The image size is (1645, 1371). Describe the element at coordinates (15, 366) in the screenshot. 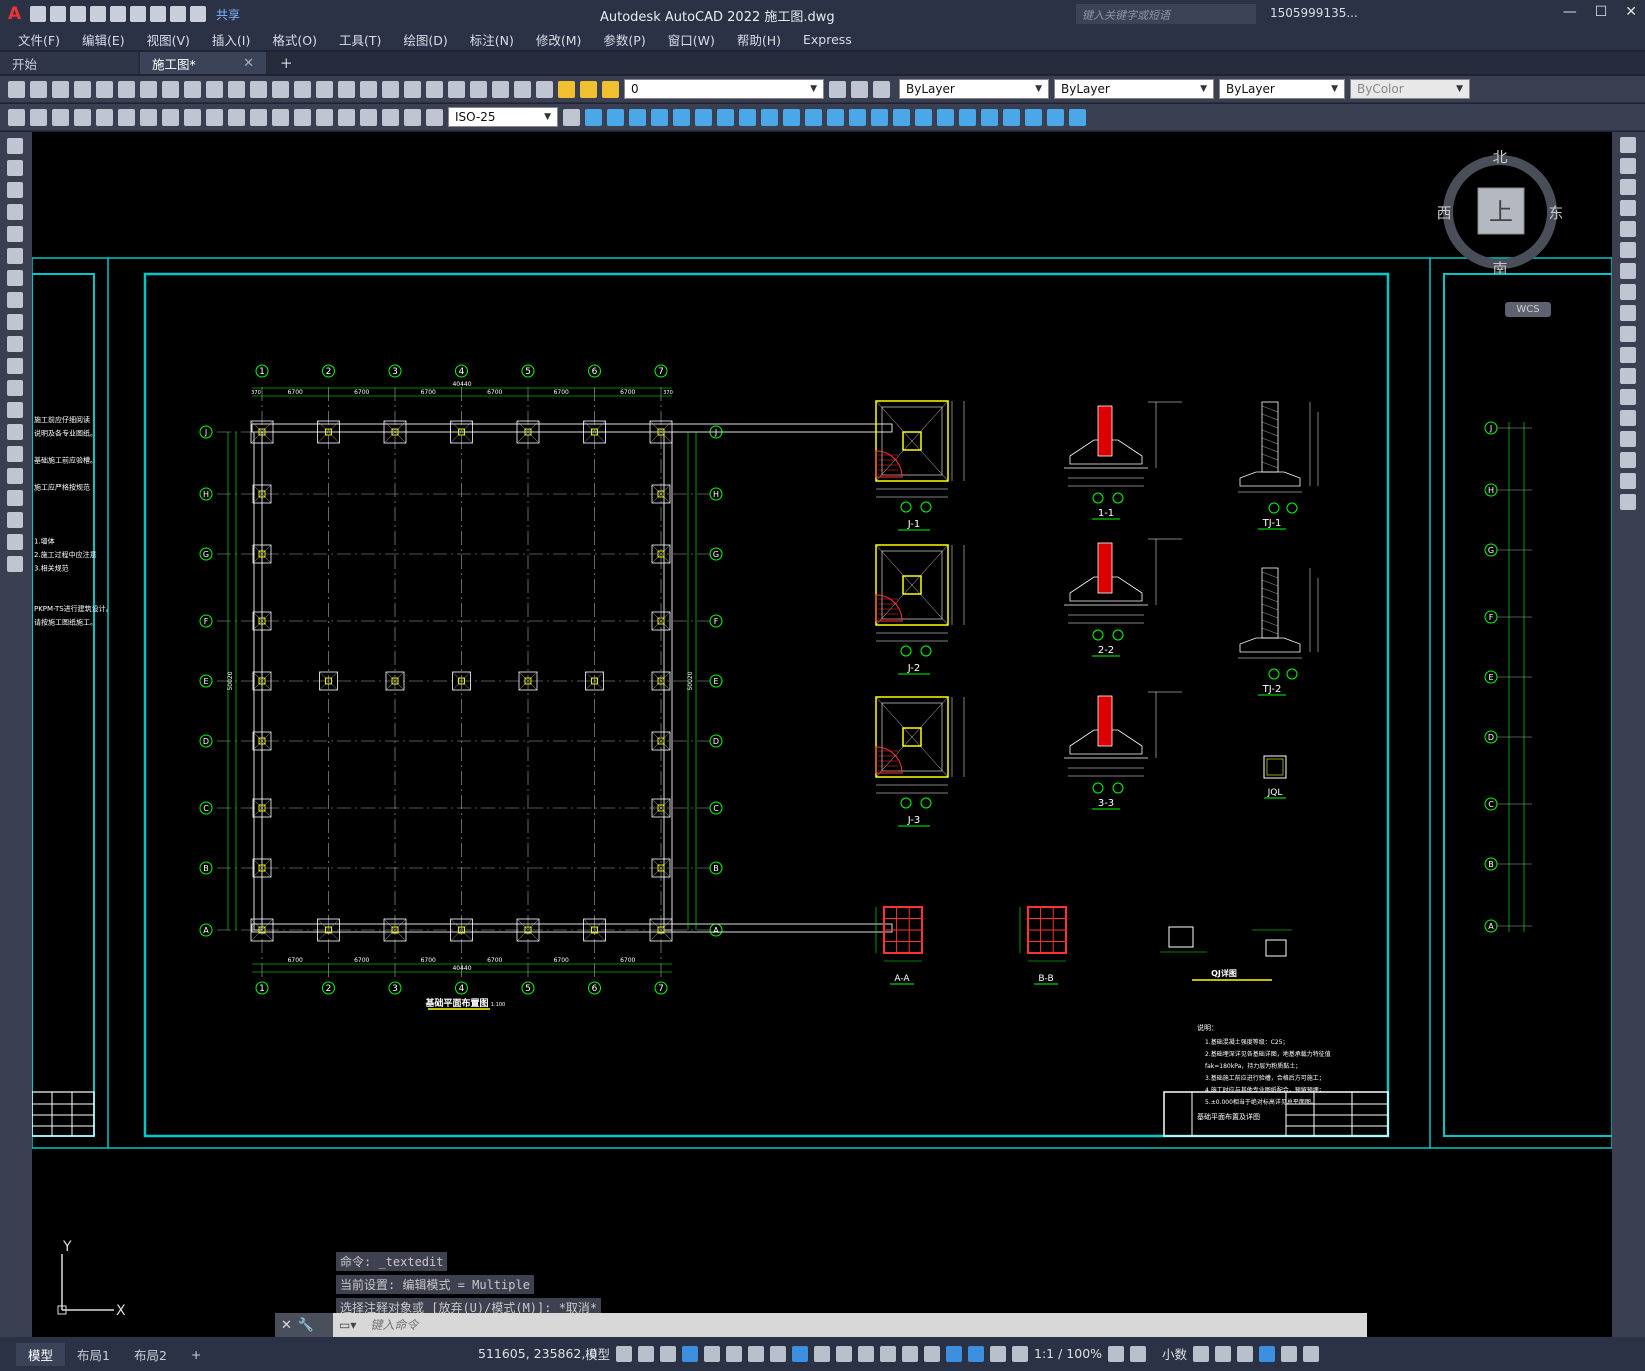

I see `ellipse-arc-icon` at that location.